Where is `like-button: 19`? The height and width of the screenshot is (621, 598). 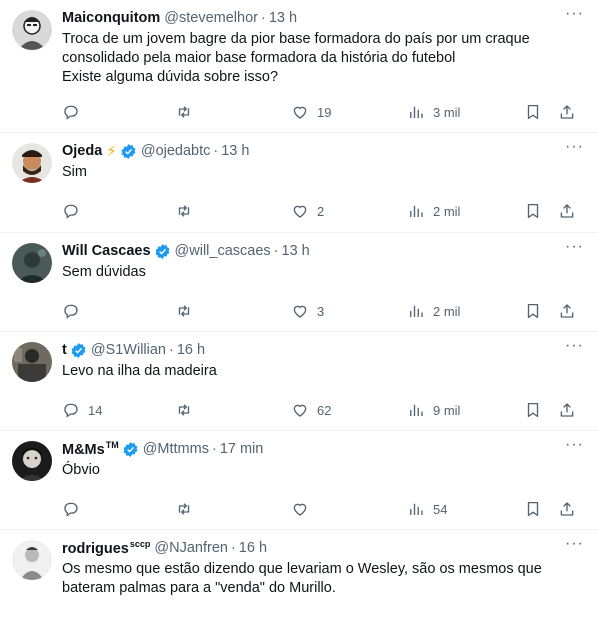 like-button: 19 is located at coordinates (311, 112).